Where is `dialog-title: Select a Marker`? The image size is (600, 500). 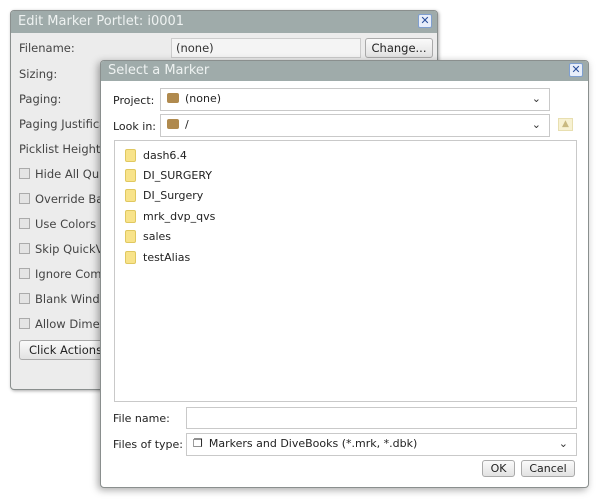 dialog-title: Select a Marker is located at coordinates (159, 70).